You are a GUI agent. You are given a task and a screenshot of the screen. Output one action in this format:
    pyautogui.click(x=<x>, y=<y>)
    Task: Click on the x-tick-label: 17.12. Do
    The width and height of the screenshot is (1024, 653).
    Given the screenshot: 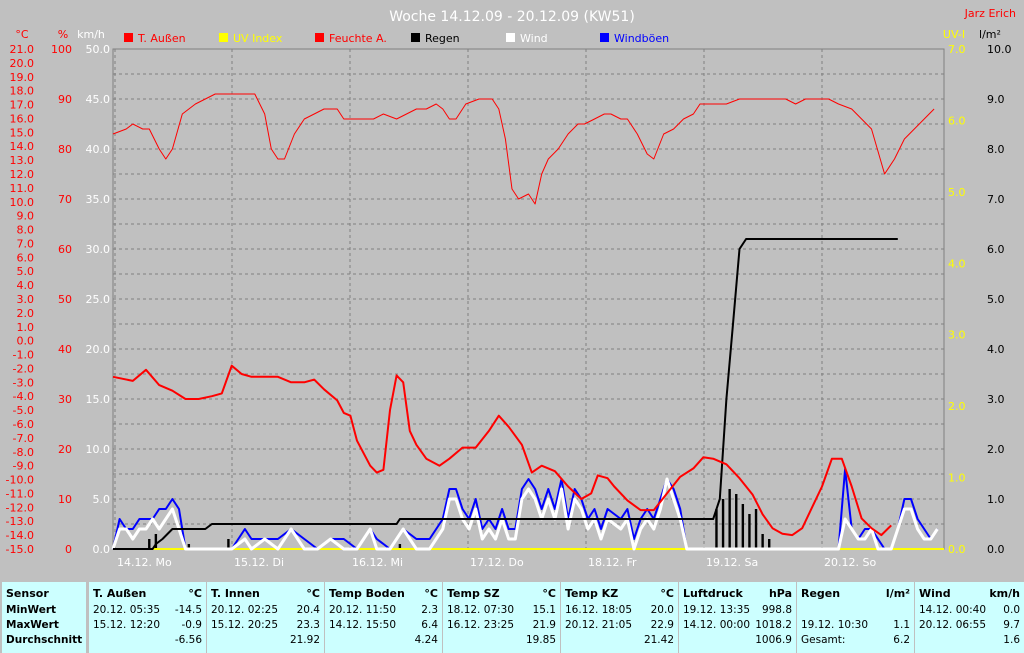 What is the action you would take?
    pyautogui.click(x=497, y=562)
    